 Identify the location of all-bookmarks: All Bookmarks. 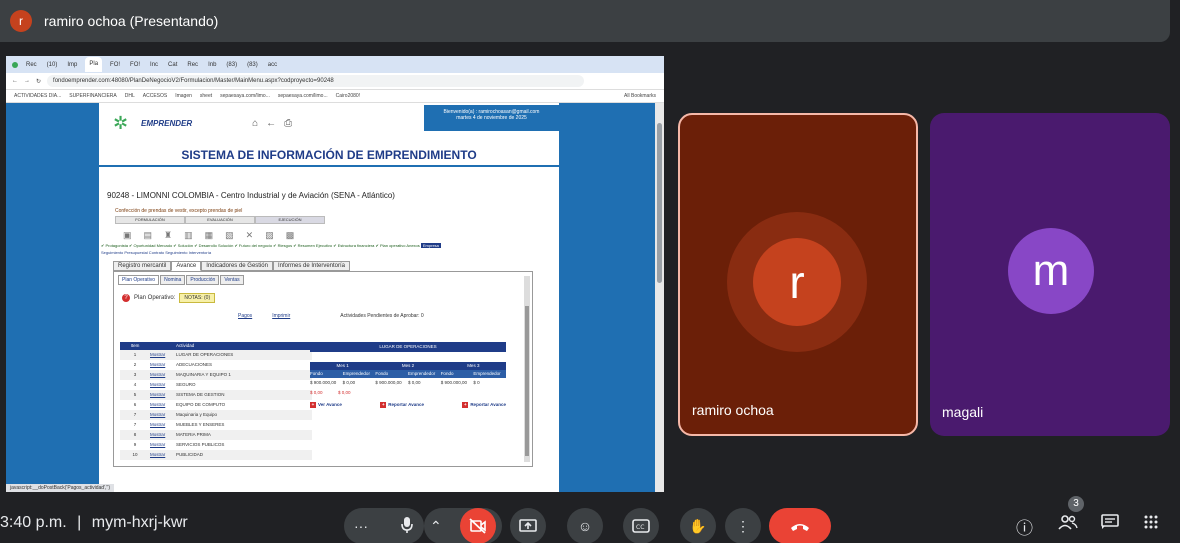
(644, 96).